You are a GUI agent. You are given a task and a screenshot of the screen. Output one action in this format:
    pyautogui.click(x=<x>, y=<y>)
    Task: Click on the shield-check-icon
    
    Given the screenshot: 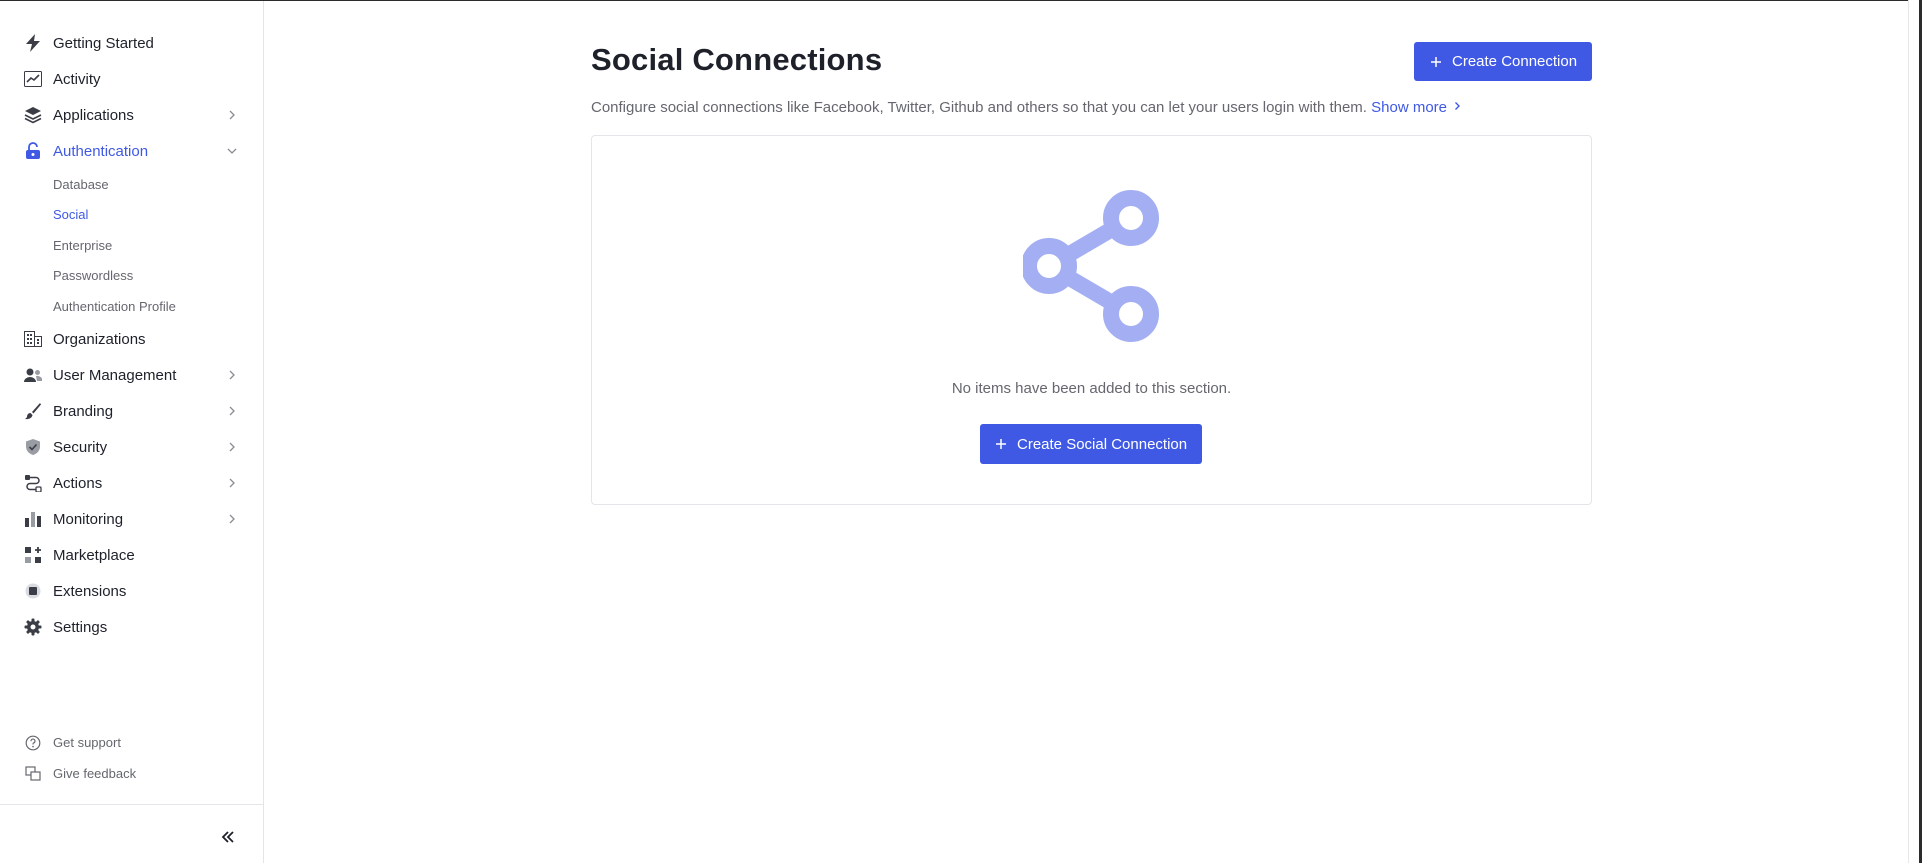 What is the action you would take?
    pyautogui.click(x=33, y=447)
    